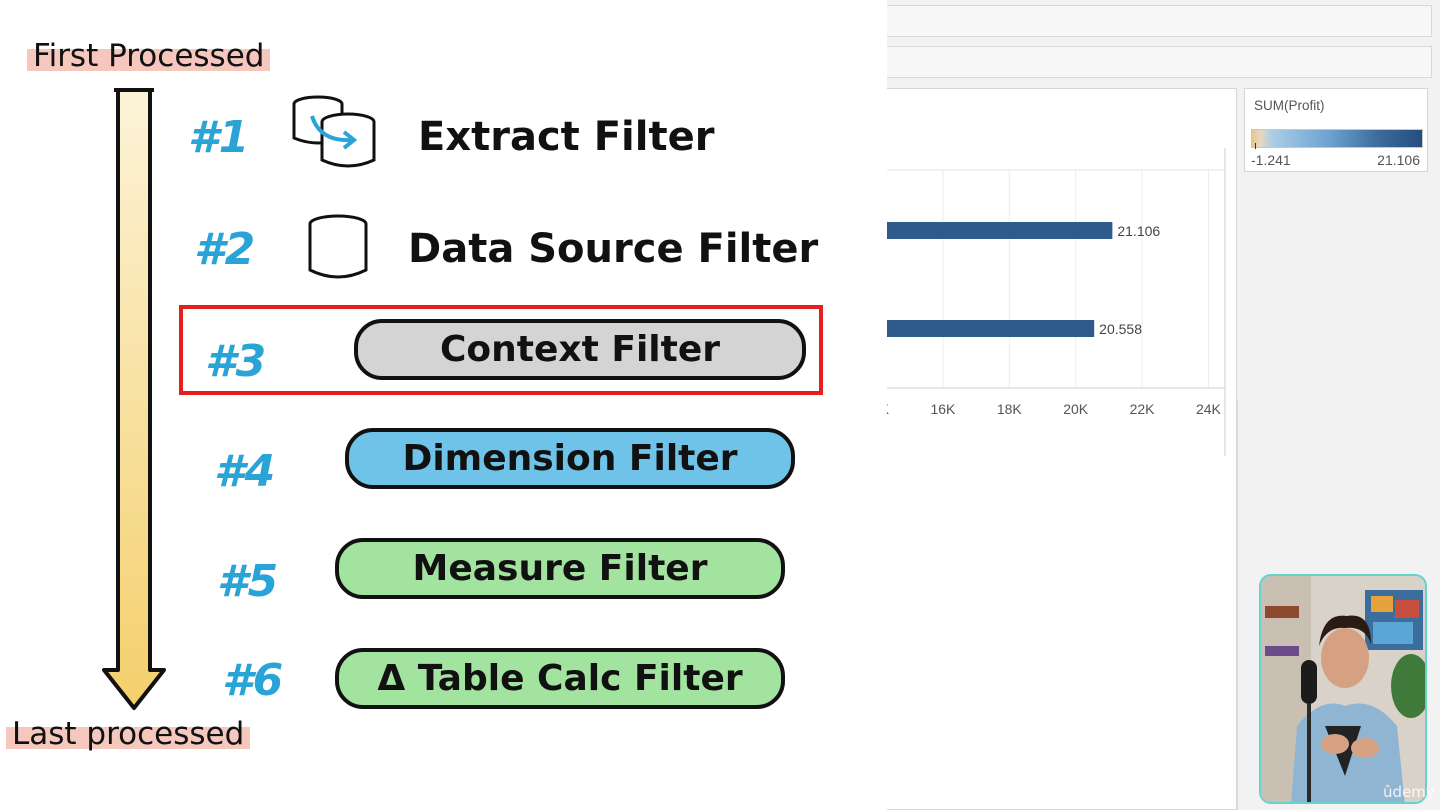 The height and width of the screenshot is (810, 1440). What do you see at coordinates (1010, 409) in the screenshot?
I see `x-tick-label: 18K` at bounding box center [1010, 409].